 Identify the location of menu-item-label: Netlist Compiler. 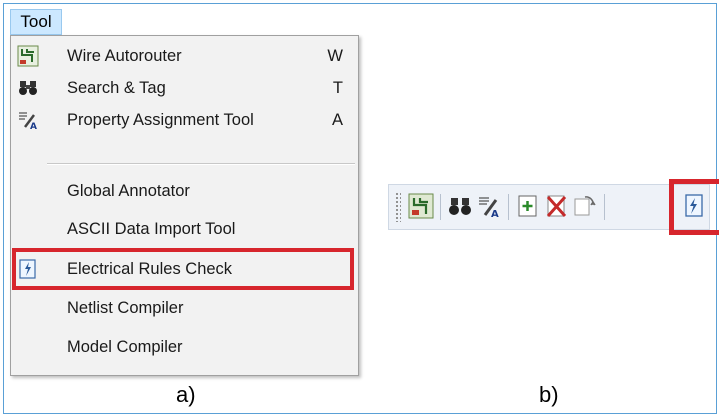
(125, 308).